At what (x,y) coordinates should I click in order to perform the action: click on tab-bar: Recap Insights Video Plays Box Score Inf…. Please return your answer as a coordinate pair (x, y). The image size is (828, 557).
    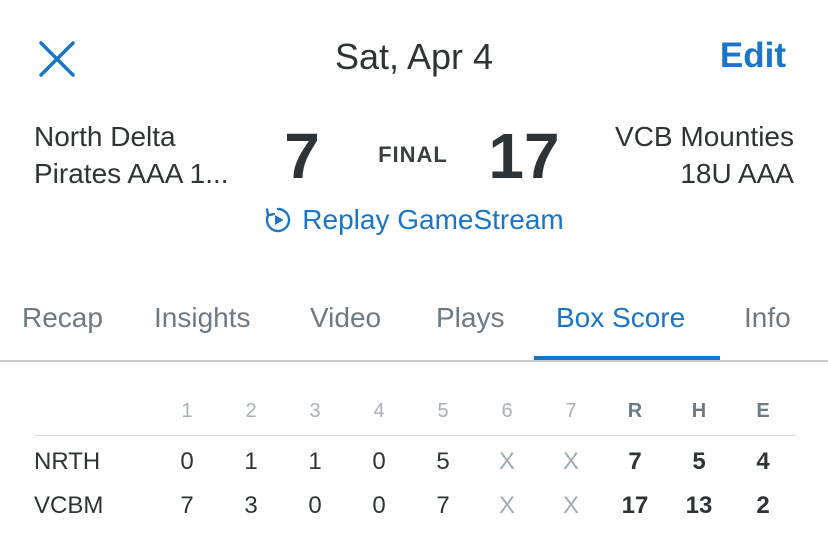
    Looking at the image, I should click on (414, 326).